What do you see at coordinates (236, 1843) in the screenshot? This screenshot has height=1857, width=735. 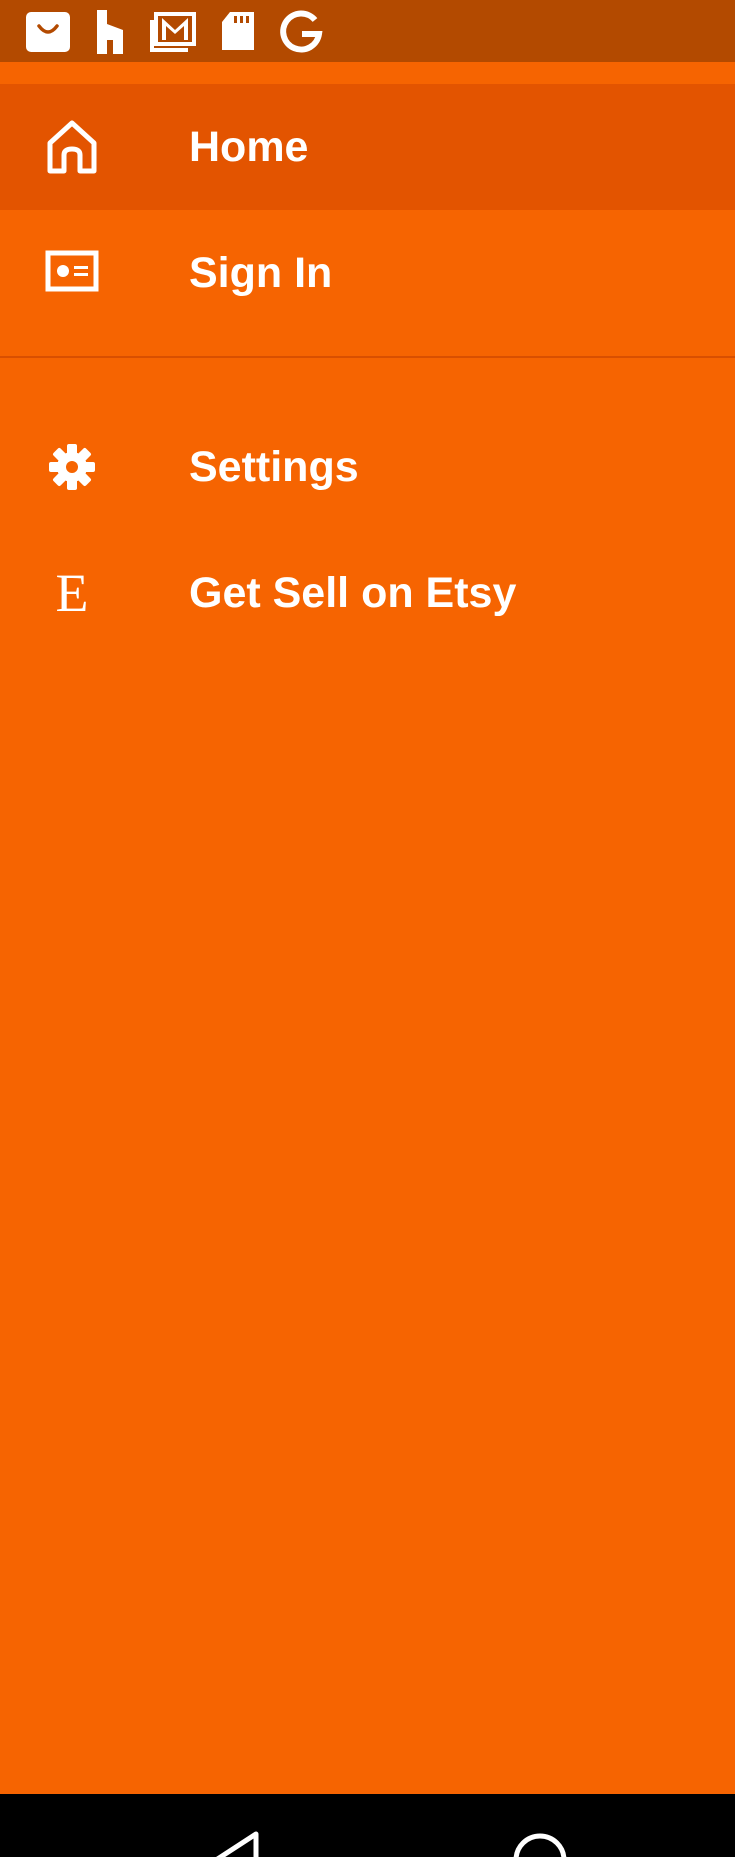 I see `back-icon` at bounding box center [236, 1843].